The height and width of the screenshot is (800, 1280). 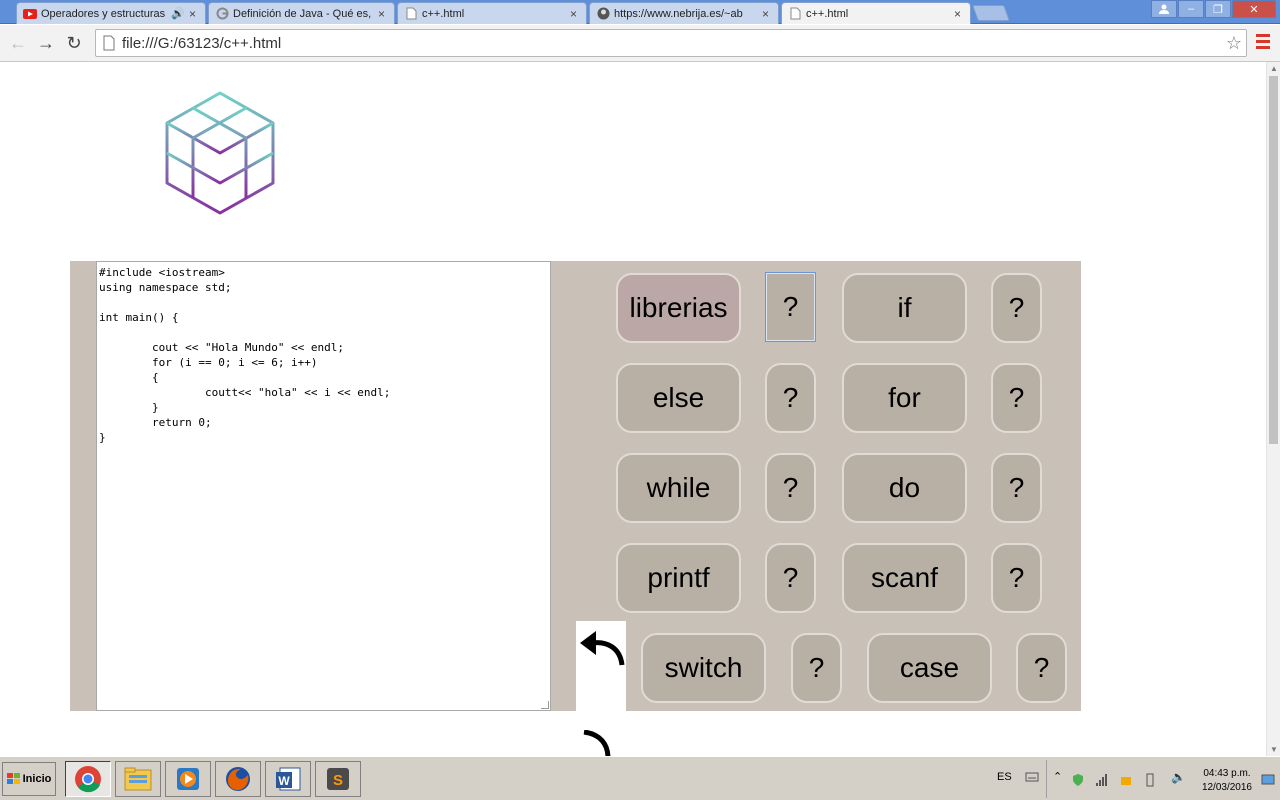 What do you see at coordinates (103, 13) in the screenshot?
I see `tab-1-label: Operadores y estructuras` at bounding box center [103, 13].